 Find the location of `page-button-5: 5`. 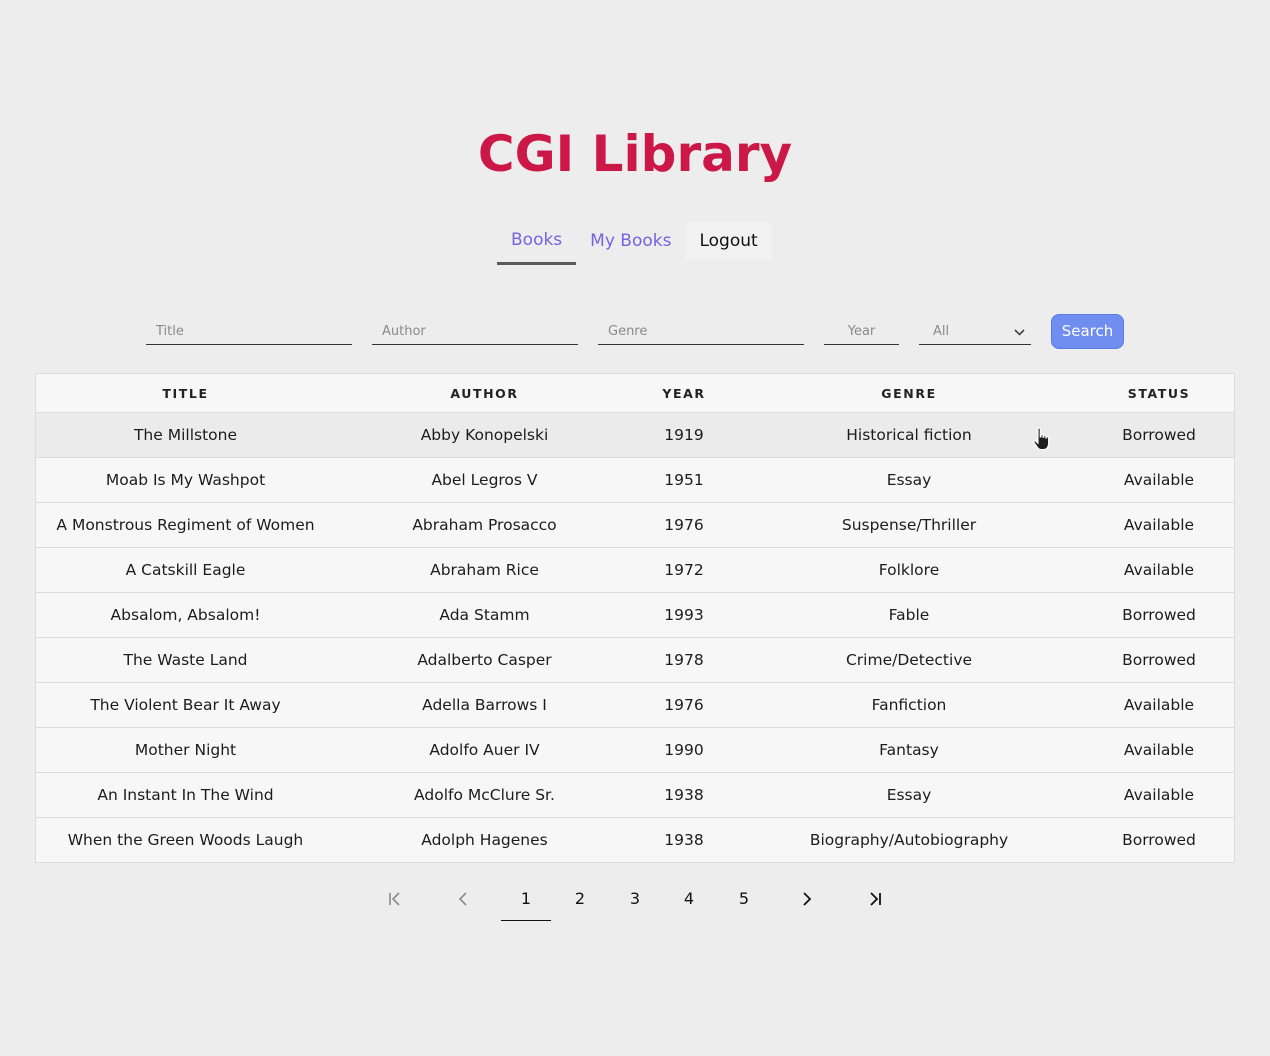

page-button-5: 5 is located at coordinates (744, 899).